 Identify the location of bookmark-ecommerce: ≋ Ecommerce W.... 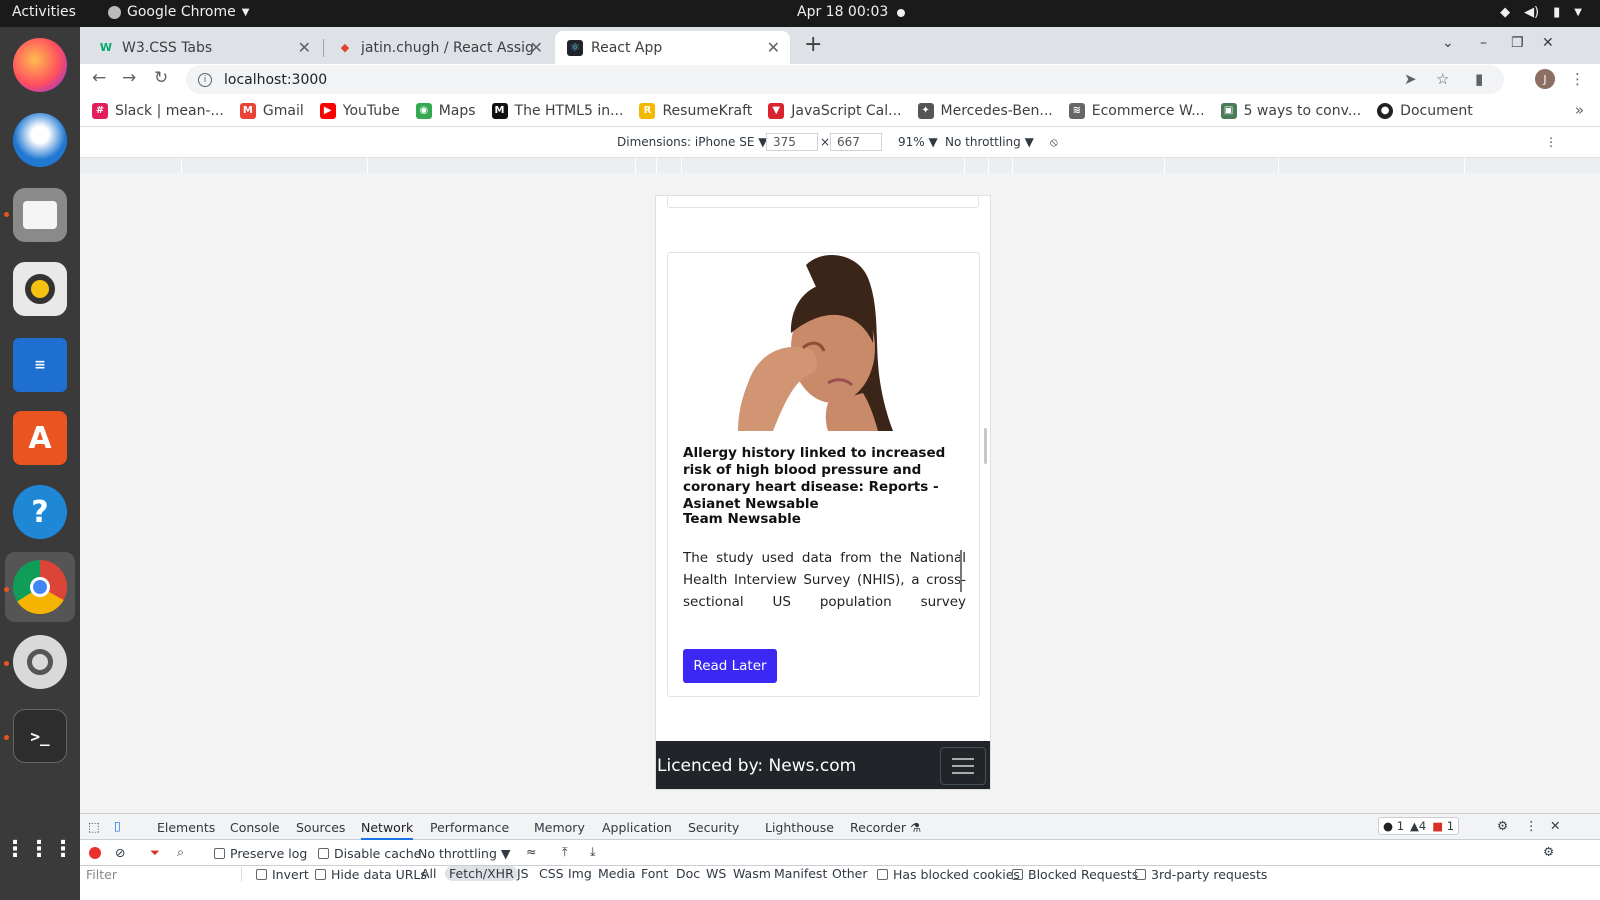
(1136, 110).